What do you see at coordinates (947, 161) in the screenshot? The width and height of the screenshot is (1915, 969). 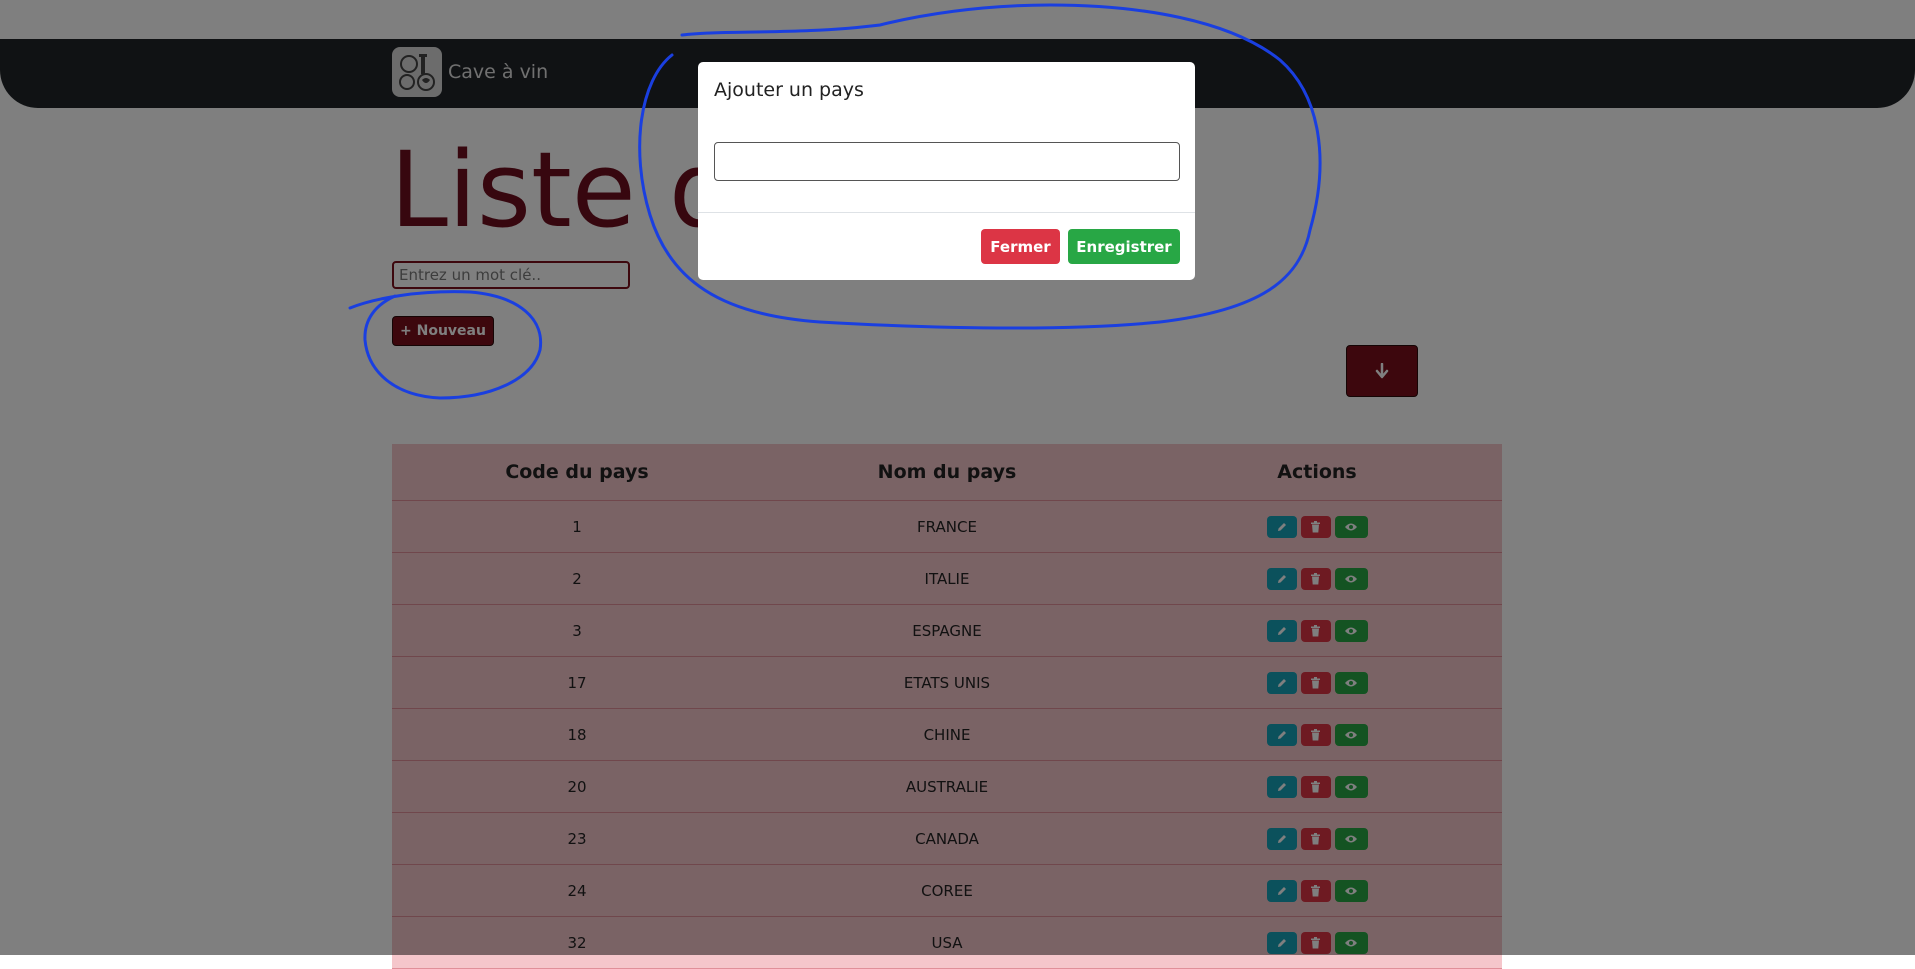 I see `country-name-input` at bounding box center [947, 161].